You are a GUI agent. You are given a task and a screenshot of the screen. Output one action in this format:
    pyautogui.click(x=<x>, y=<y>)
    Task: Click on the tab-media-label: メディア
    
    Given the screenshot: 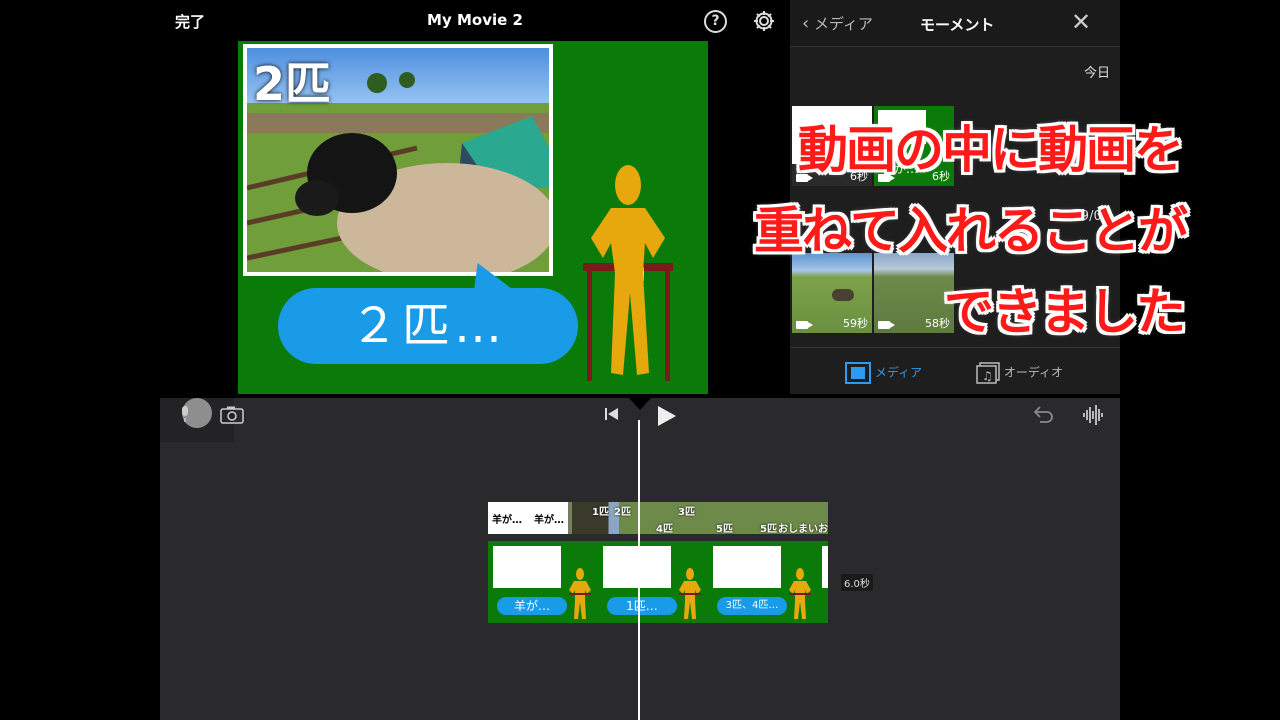 What is the action you would take?
    pyautogui.click(x=898, y=372)
    